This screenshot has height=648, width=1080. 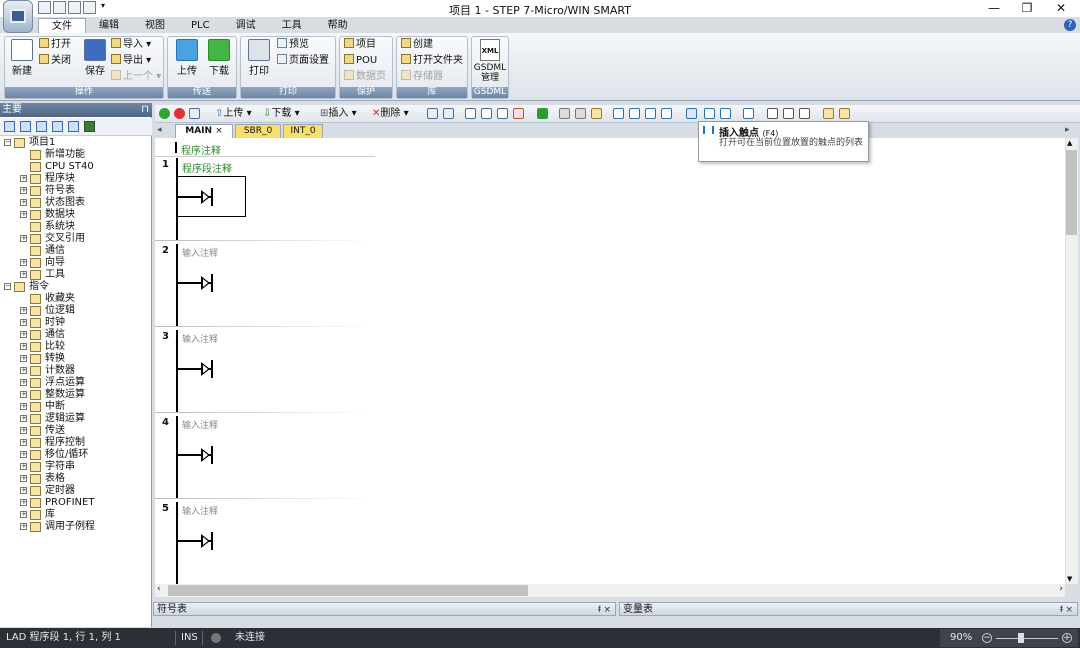 What do you see at coordinates (76, 287) in the screenshot?
I see `tree-item: − 指令` at bounding box center [76, 287].